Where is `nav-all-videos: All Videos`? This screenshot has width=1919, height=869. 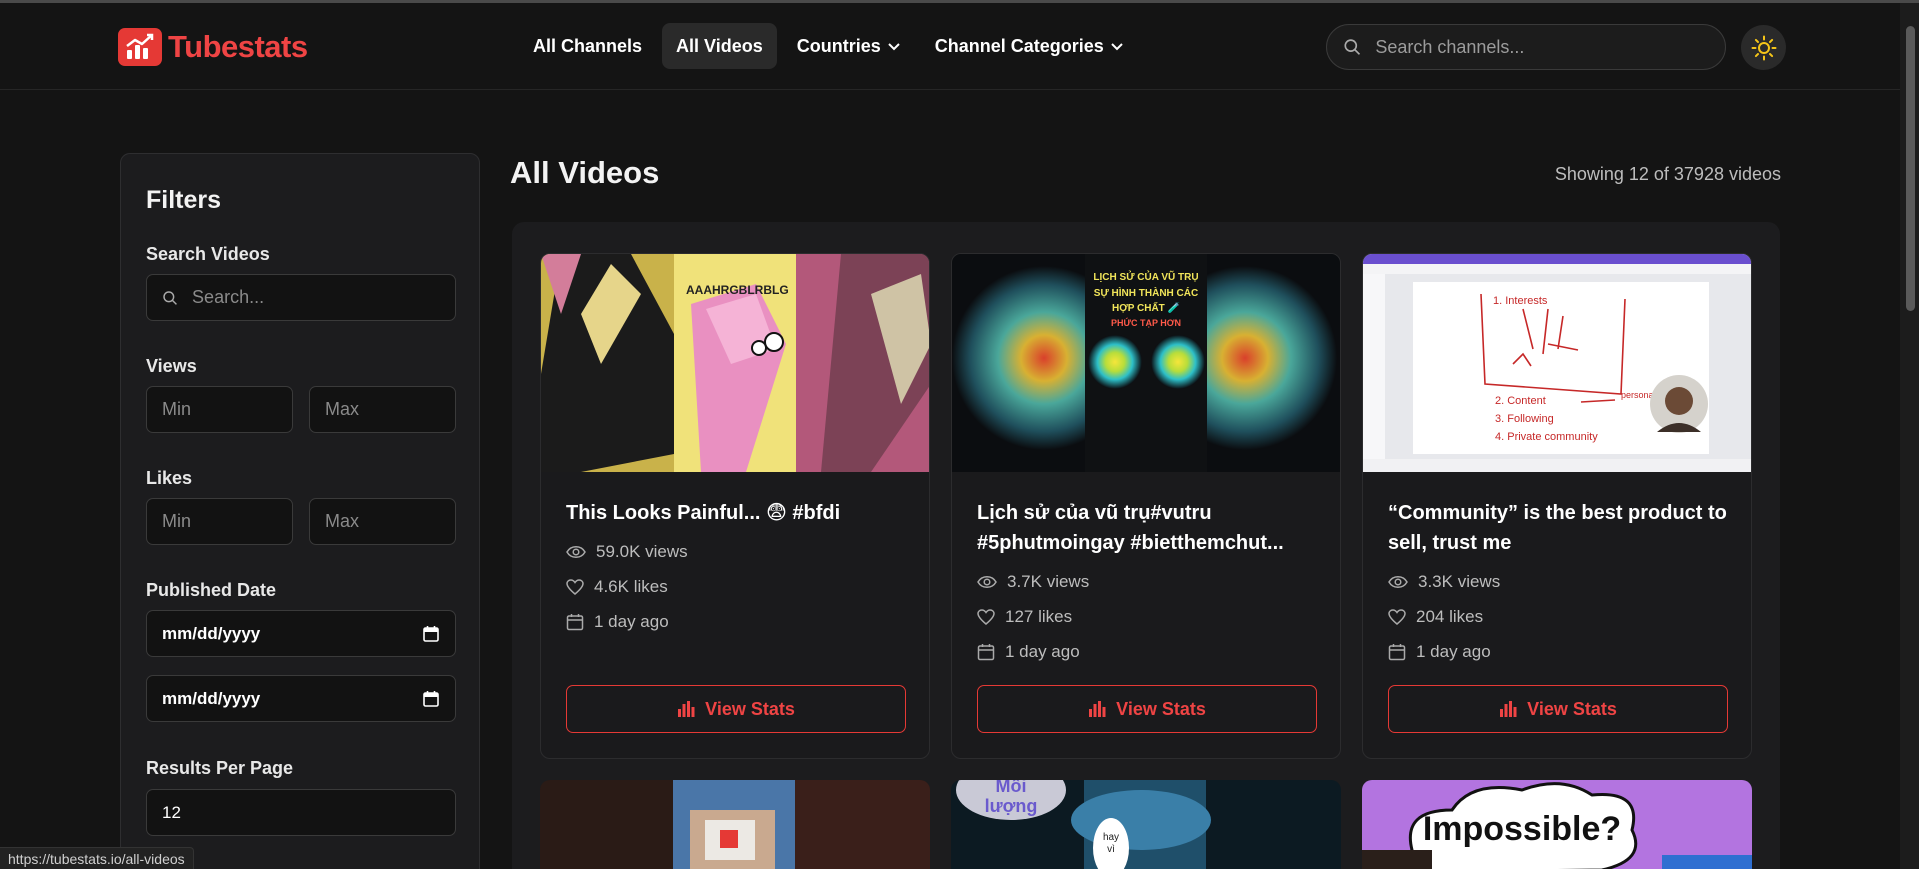
nav-all-videos: All Videos is located at coordinates (719, 46).